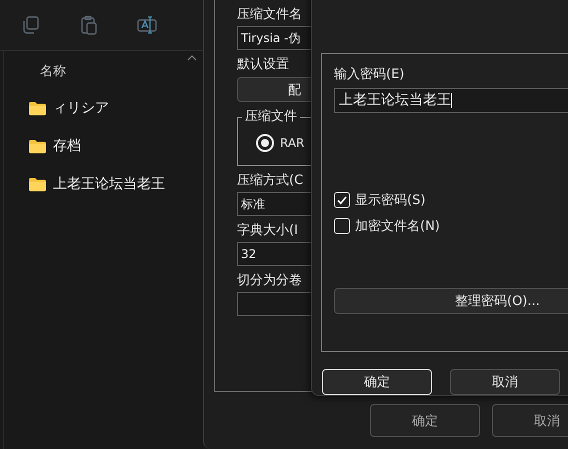 The width and height of the screenshot is (568, 449). Describe the element at coordinates (89, 25) in the screenshot. I see `paste-icon` at that location.